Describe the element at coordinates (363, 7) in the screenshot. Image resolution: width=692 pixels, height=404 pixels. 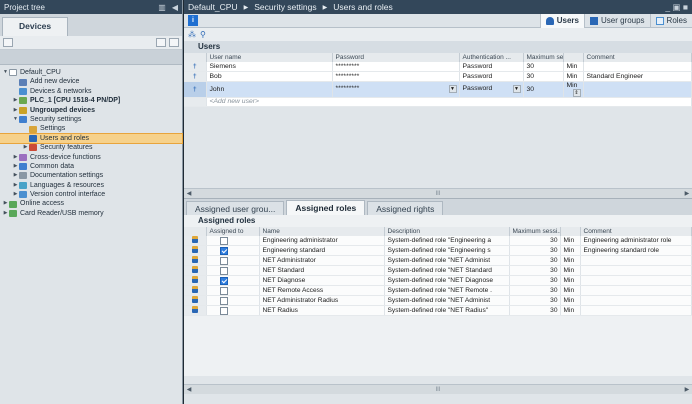
I see `breadcrumb-item: Users and roles` at that location.